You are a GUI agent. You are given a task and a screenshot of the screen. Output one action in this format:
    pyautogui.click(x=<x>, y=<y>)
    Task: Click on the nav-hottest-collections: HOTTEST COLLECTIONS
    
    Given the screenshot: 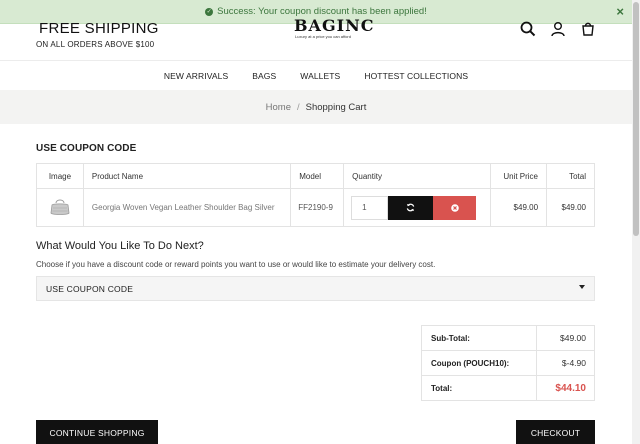 What is the action you would take?
    pyautogui.click(x=416, y=76)
    